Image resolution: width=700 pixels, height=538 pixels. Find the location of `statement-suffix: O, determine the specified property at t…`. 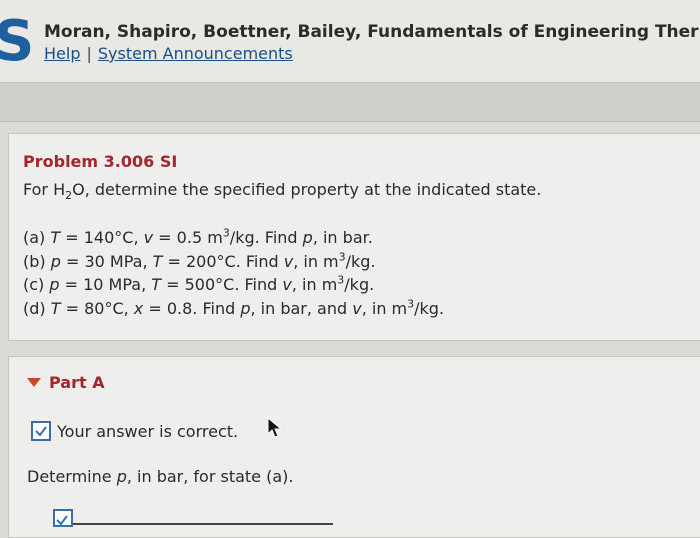

statement-suffix: O, determine the specified property at t… is located at coordinates (307, 189).